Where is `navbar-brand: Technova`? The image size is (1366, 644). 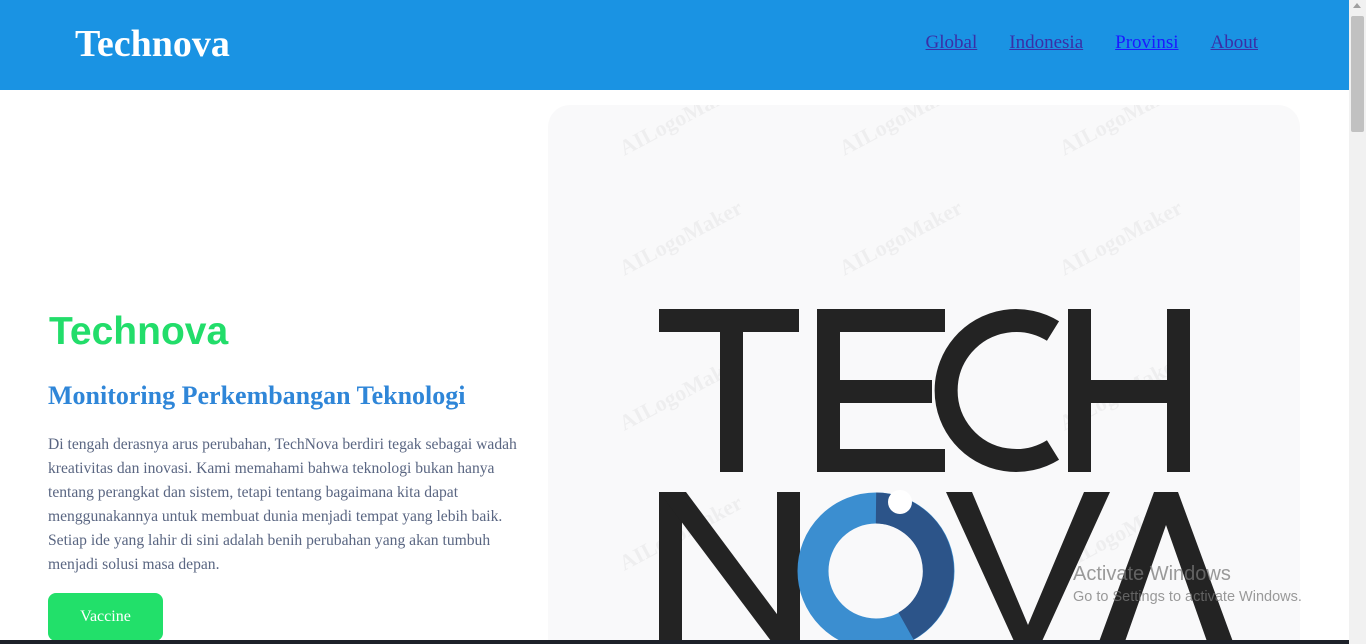
navbar-brand: Technova is located at coordinates (152, 44).